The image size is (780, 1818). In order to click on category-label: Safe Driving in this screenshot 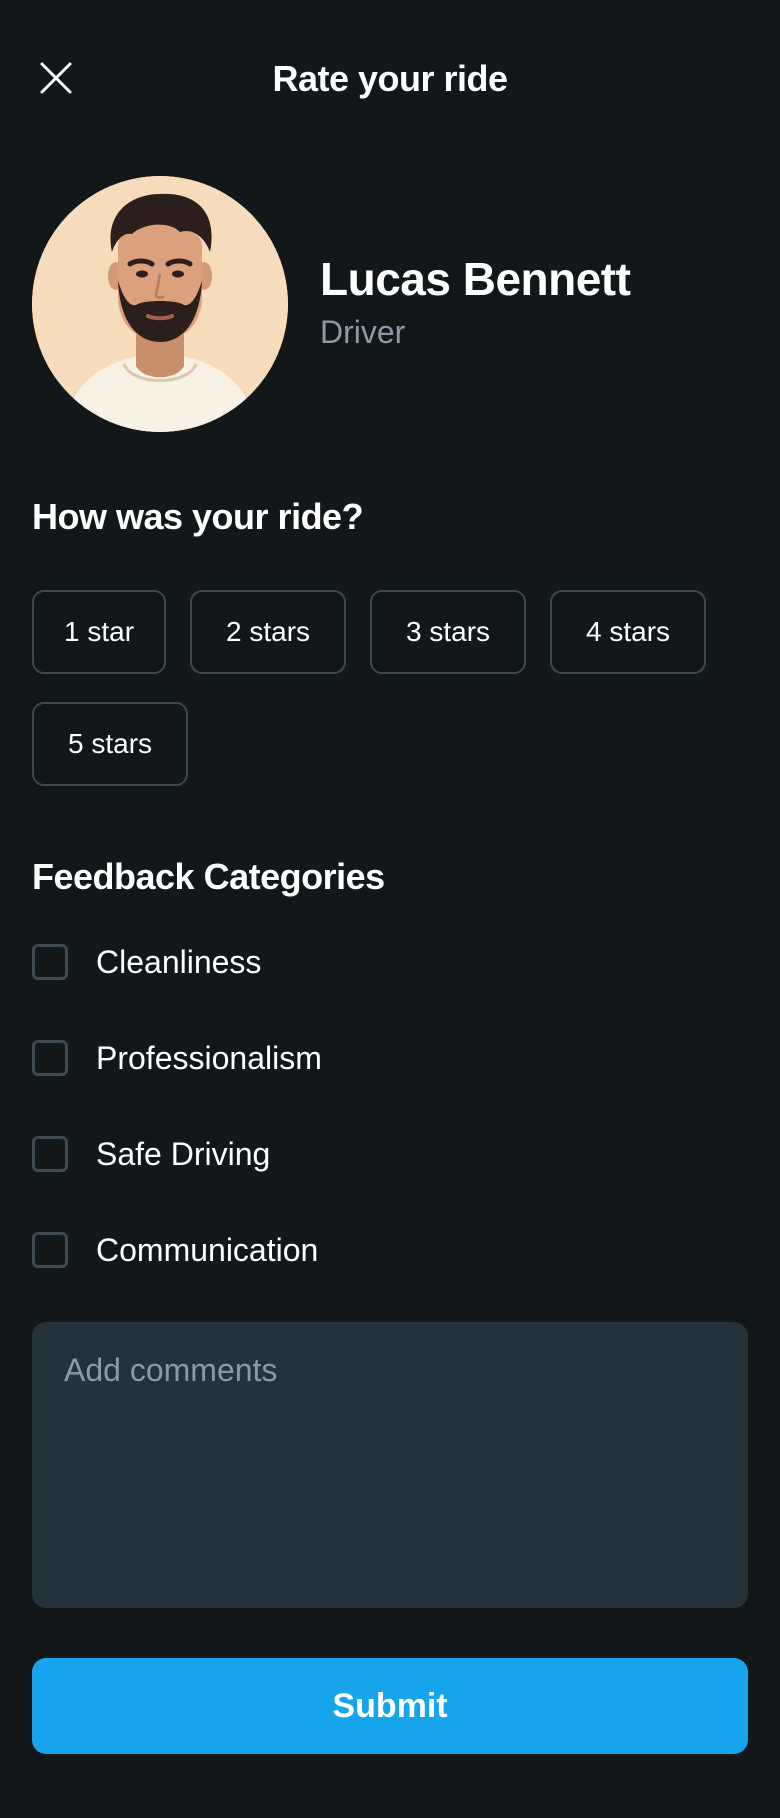, I will do `click(183, 1153)`.